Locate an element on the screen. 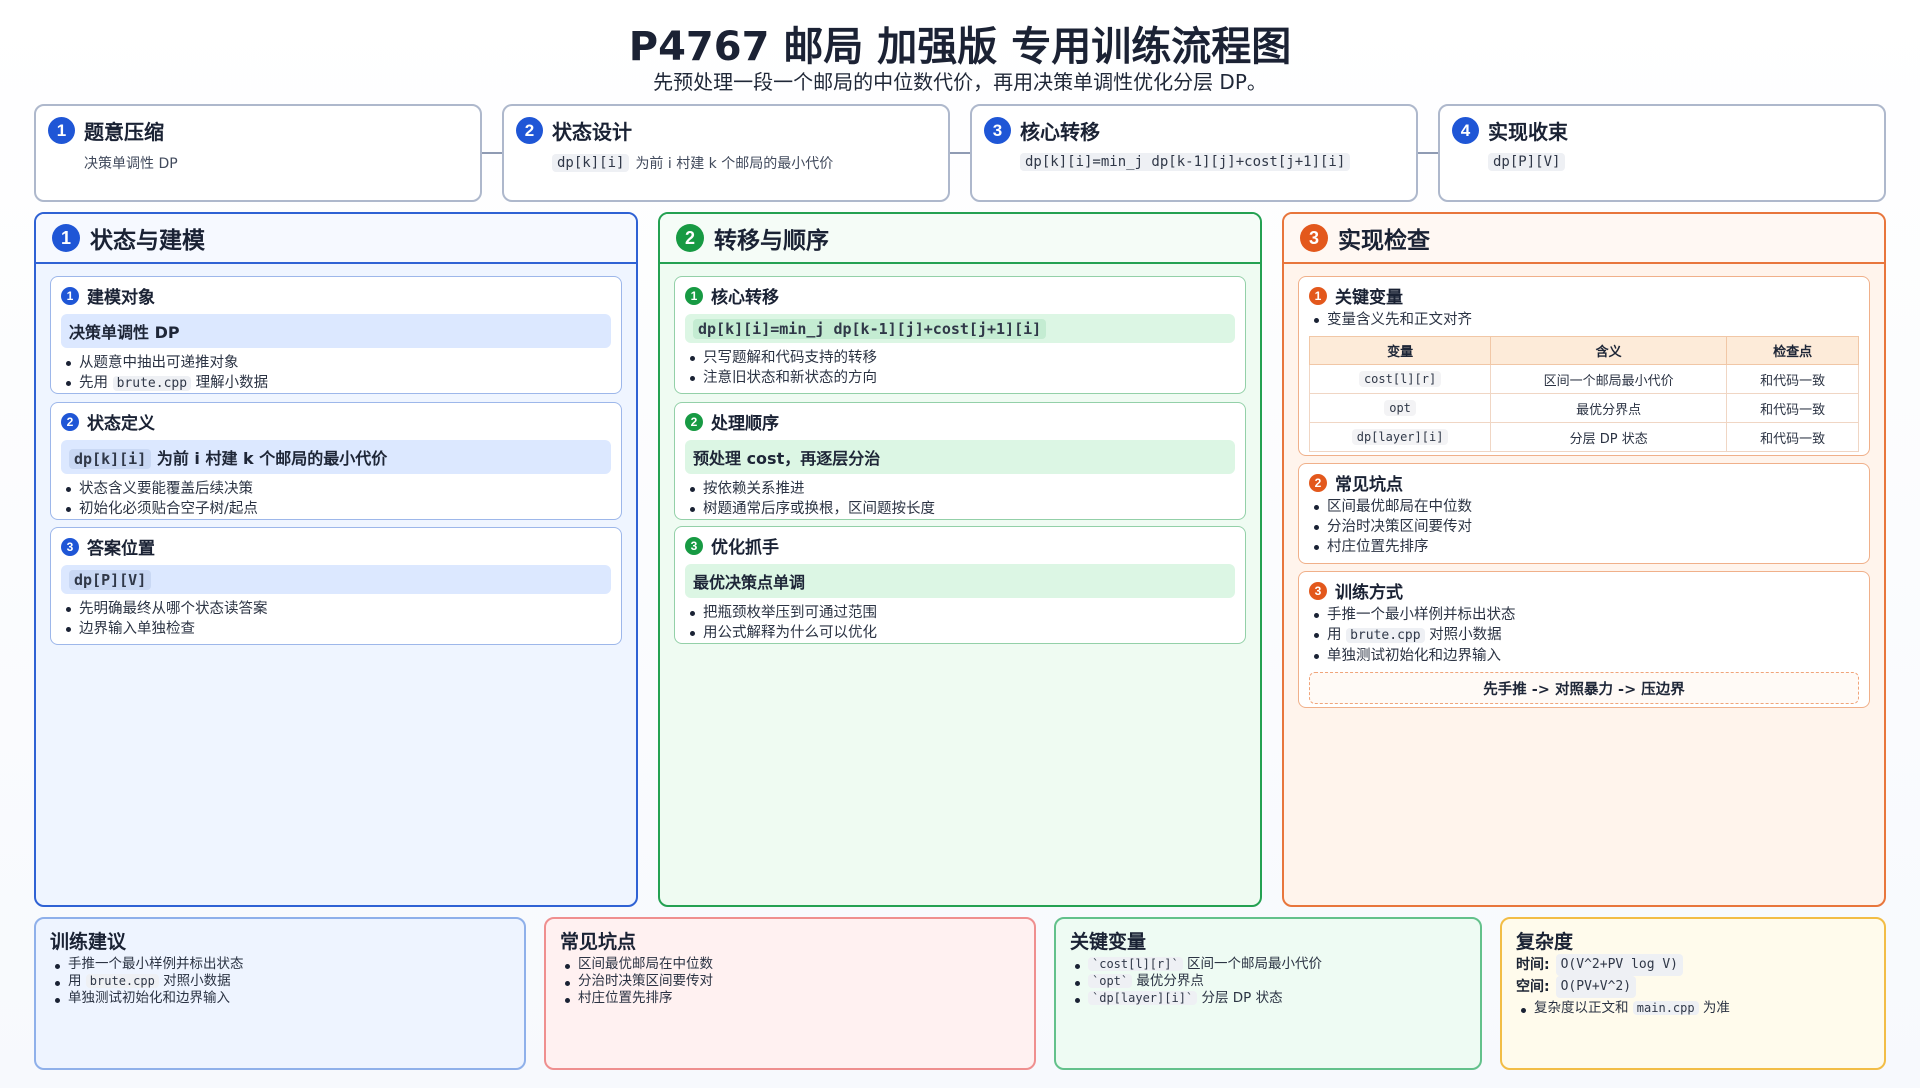 The width and height of the screenshot is (1920, 1088). card-optimization: 3 优化抓手 最优决策点单调 把瓶颈枚举压到可通过范围 用公式解释为什么可以优化 is located at coordinates (960, 585).